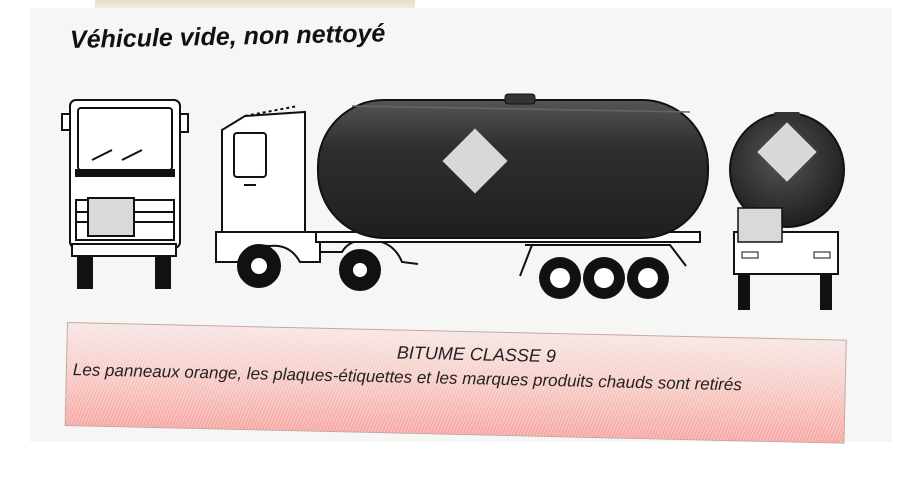 The width and height of the screenshot is (920, 481). I want to click on side-window, so click(250, 155).